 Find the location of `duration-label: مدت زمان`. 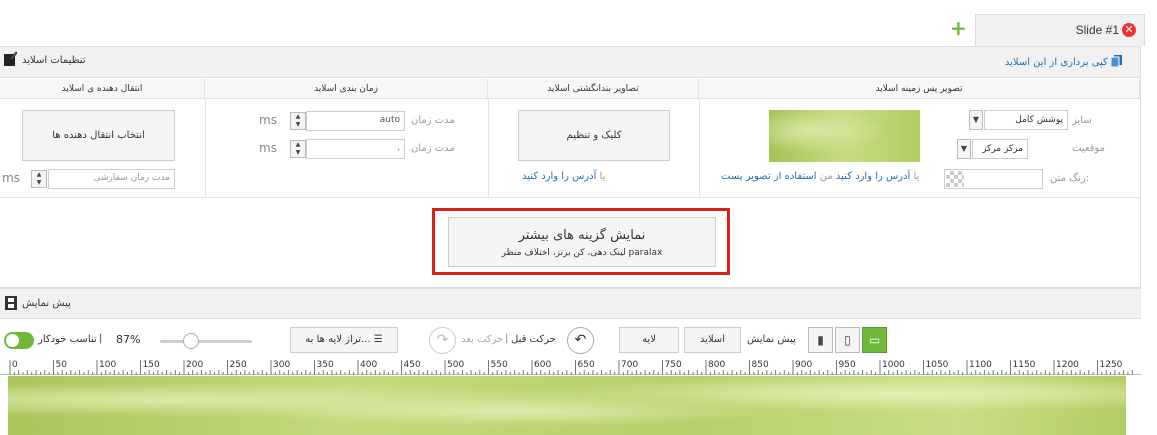

duration-label: مدت زمان is located at coordinates (433, 120).